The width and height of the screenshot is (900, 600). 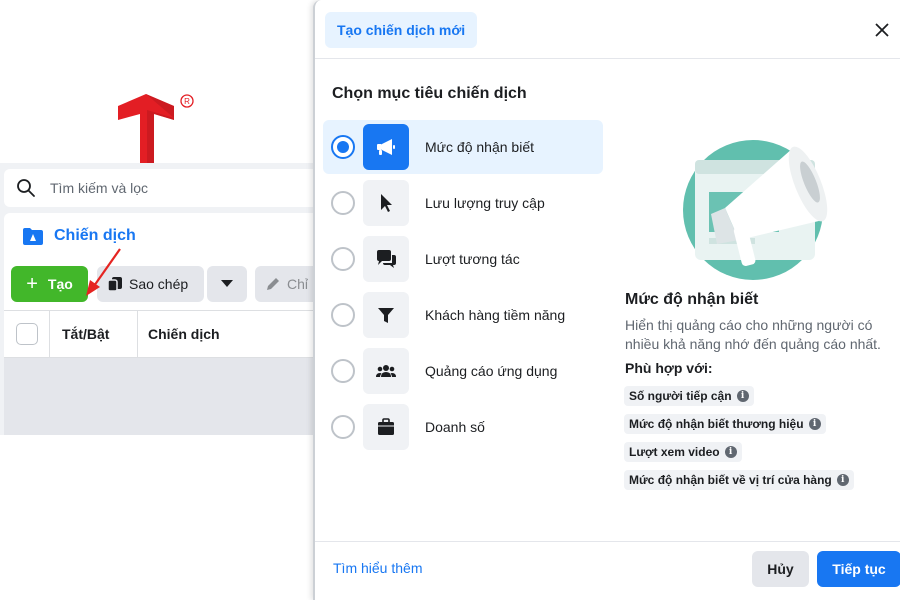 I want to click on column-header-toggle: Tắt/Bật, so click(x=94, y=334).